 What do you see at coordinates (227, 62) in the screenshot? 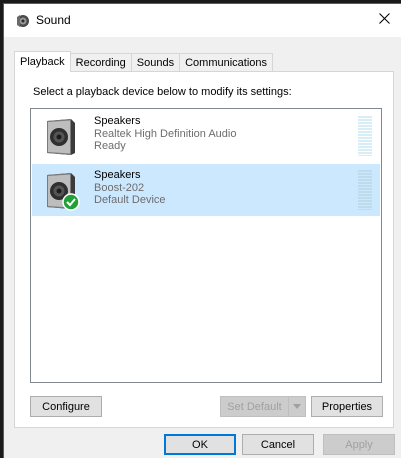
I see `tab-communications: Communications` at bounding box center [227, 62].